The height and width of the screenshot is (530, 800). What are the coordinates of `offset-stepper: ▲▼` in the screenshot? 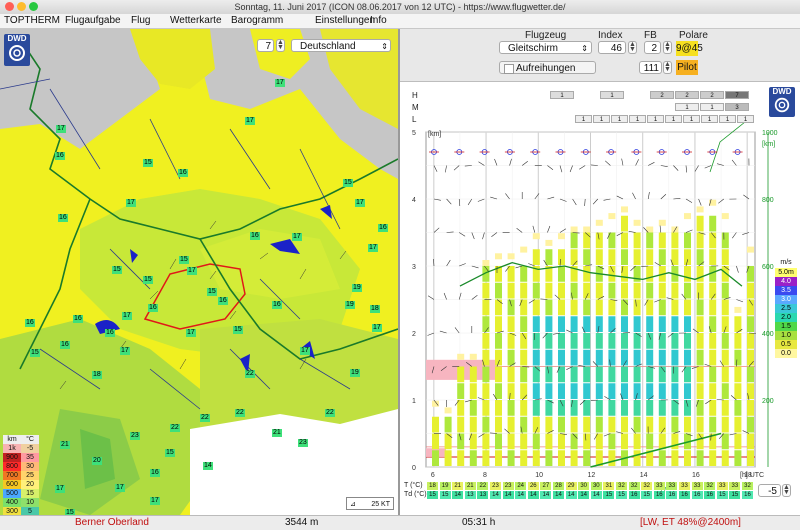 It's located at (786, 490).